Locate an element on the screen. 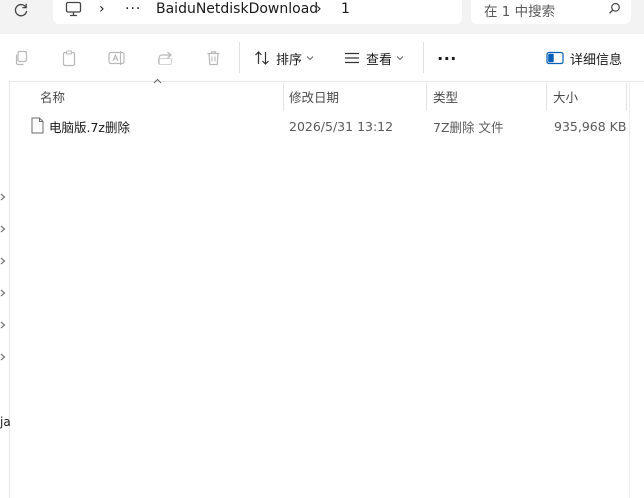 The width and height of the screenshot is (644, 498). file-name: 电脑版.7z删除 is located at coordinates (89, 126).